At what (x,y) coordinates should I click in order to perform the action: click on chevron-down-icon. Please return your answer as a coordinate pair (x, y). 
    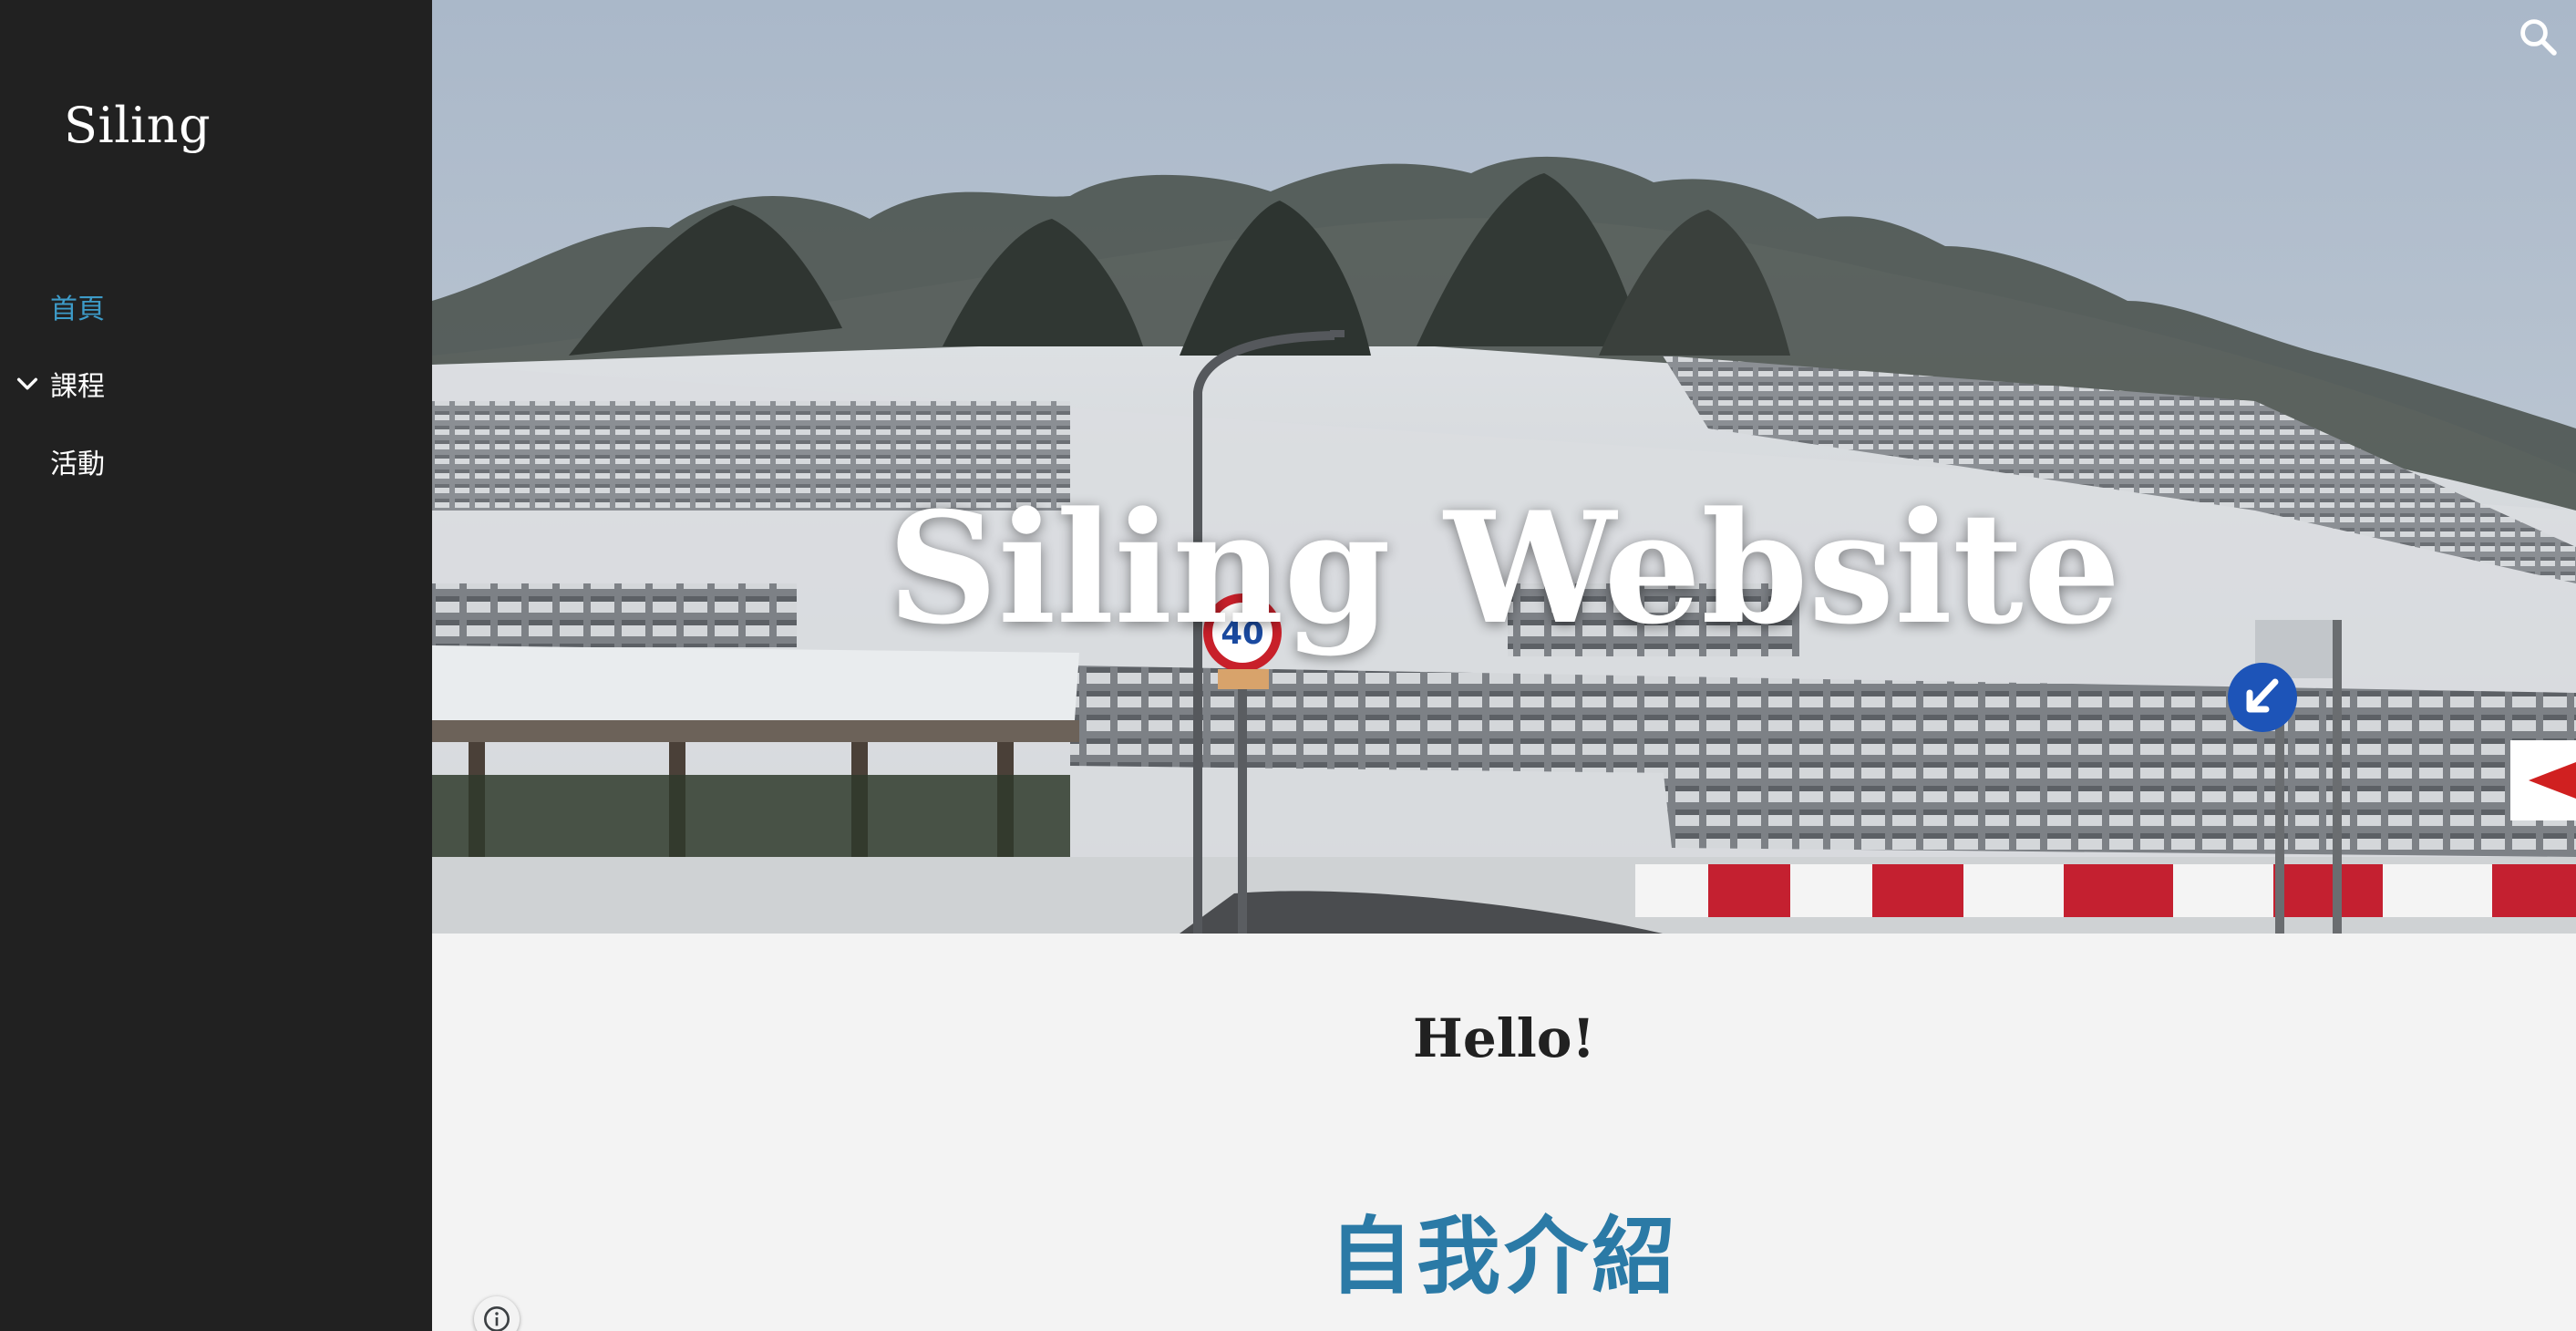
    Looking at the image, I should click on (27, 383).